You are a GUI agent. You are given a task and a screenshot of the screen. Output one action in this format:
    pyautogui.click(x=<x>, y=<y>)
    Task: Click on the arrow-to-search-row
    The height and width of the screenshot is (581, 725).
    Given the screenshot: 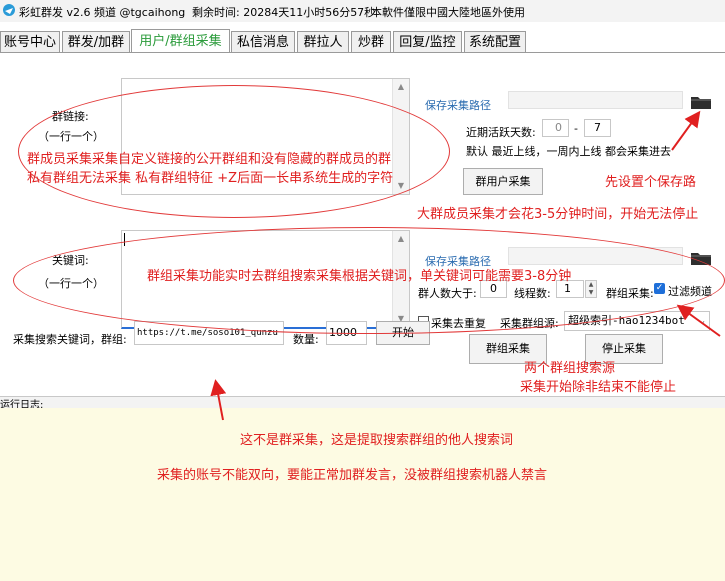 What is the action you would take?
    pyautogui.click(x=218, y=400)
    